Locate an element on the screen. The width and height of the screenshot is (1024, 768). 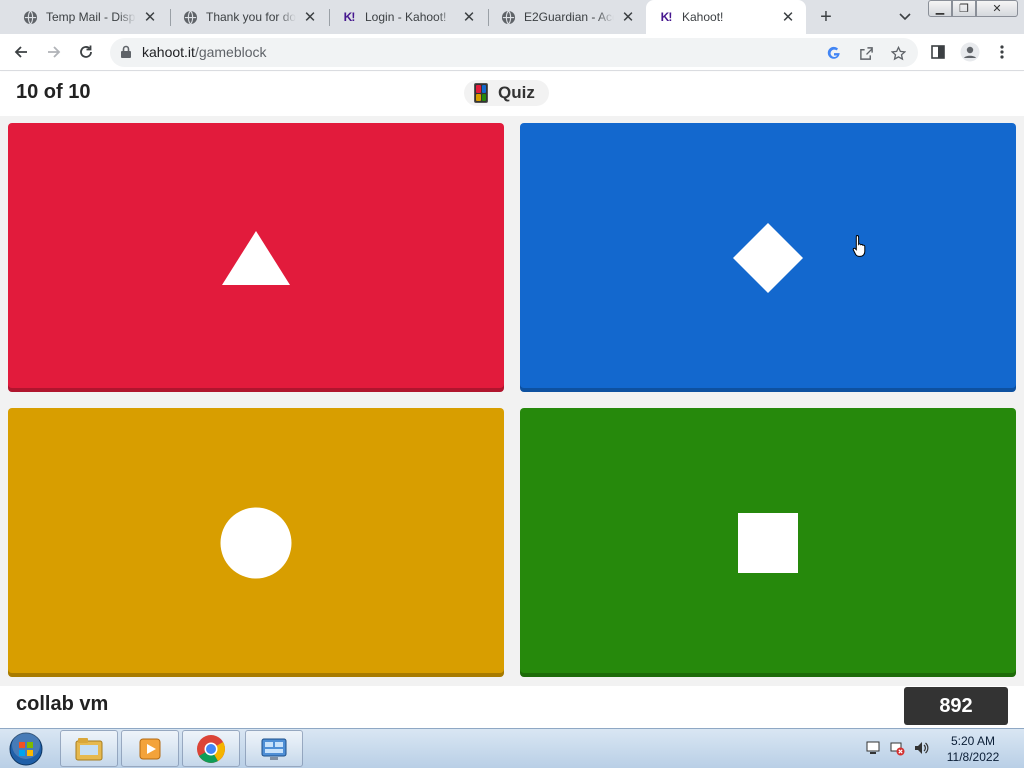
reload-icon is located at coordinates (86, 52).